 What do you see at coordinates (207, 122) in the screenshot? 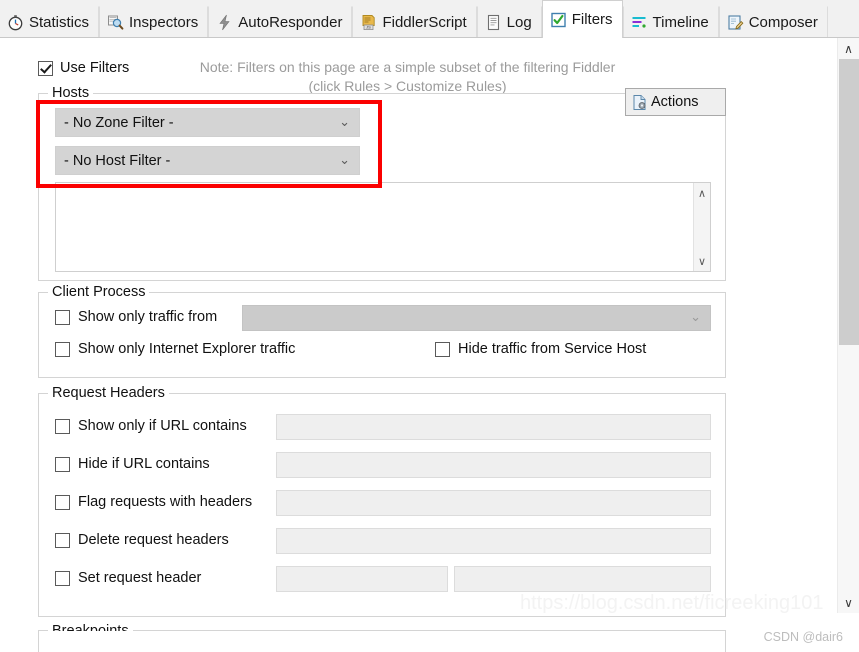
I see `zone-filter-dropdown: - No Zone Filter - ⌄` at bounding box center [207, 122].